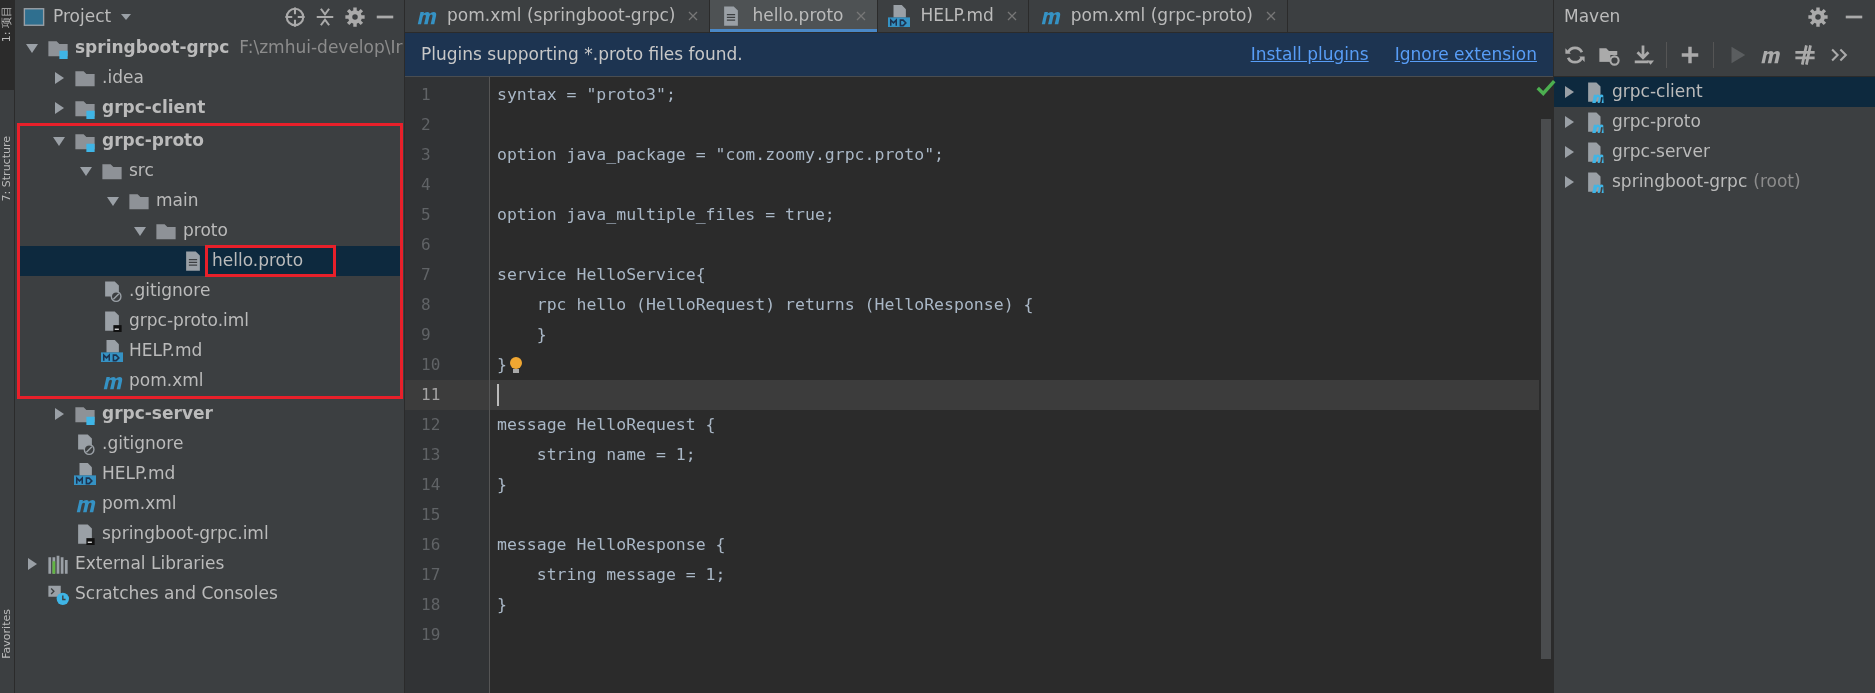 Image resolution: width=1875 pixels, height=693 pixels. What do you see at coordinates (582, 54) in the screenshot?
I see `notification-text: Plugins supporting *.proto files found.` at bounding box center [582, 54].